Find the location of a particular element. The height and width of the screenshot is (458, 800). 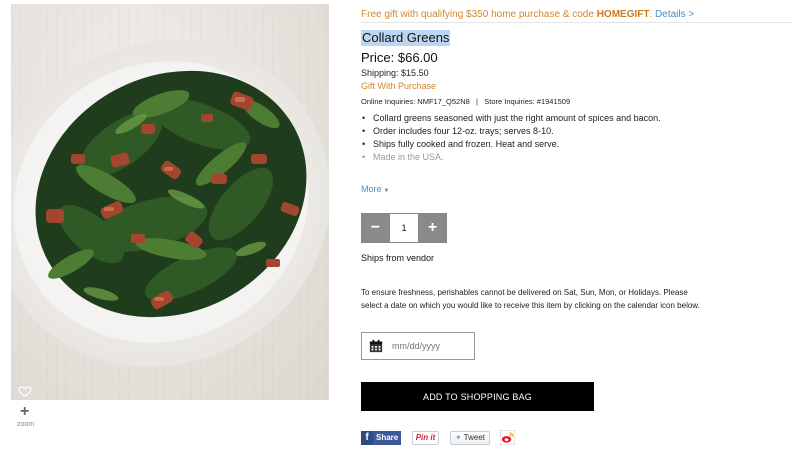

price-label: Price: is located at coordinates (378, 57).